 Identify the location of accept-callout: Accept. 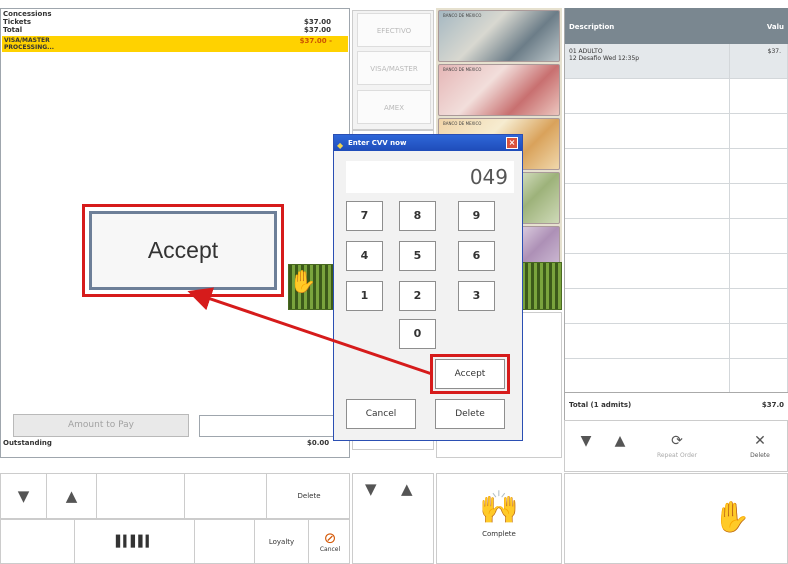
(183, 250).